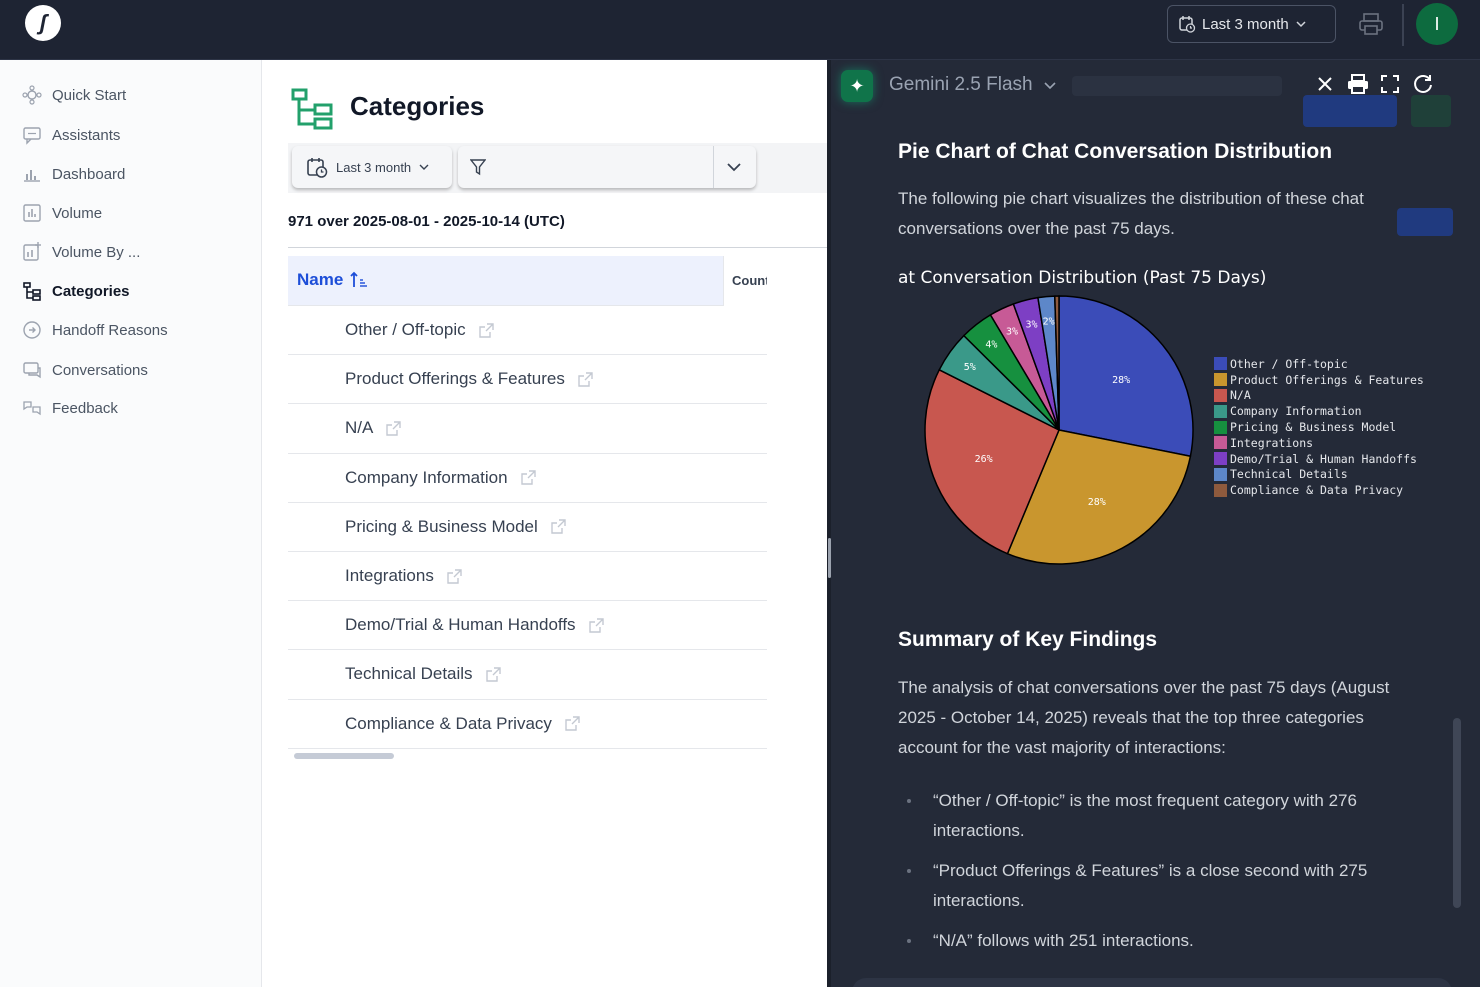 The width and height of the screenshot is (1480, 987). I want to click on horizontal-scrollbar, so click(344, 756).